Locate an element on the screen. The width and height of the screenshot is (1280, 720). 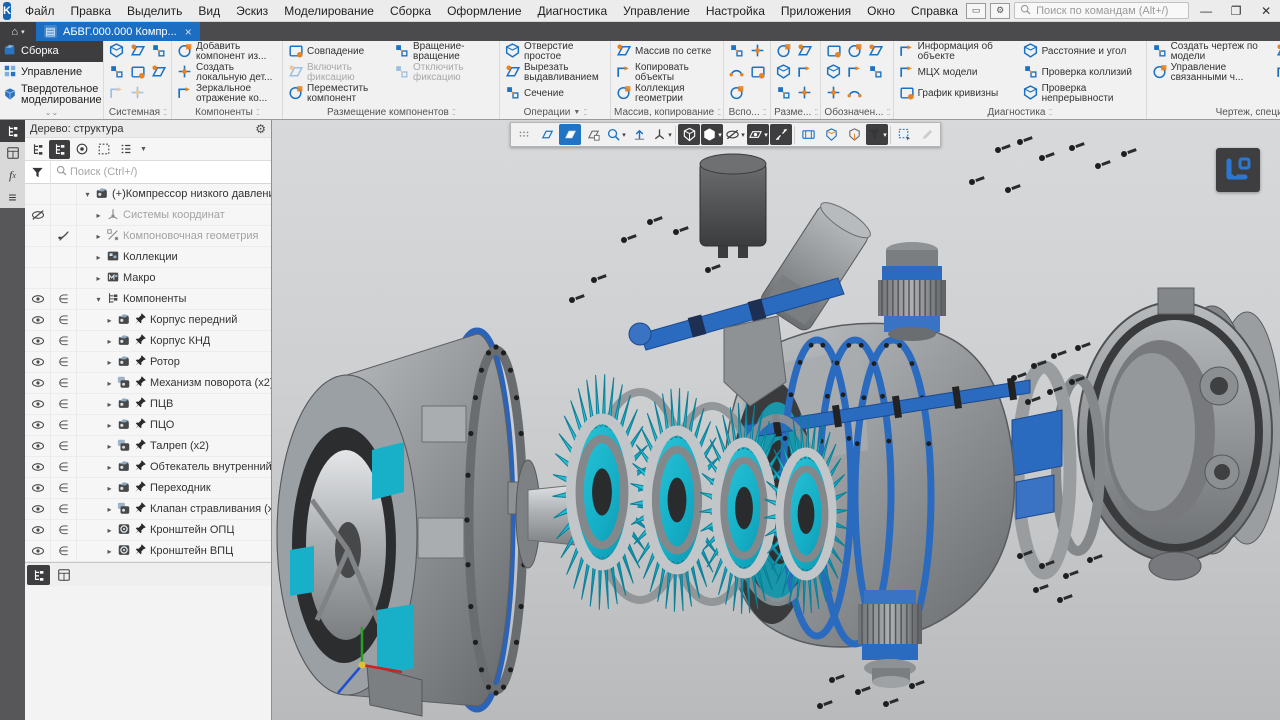
ribbon-button-redo is located at coordinates (137, 94).